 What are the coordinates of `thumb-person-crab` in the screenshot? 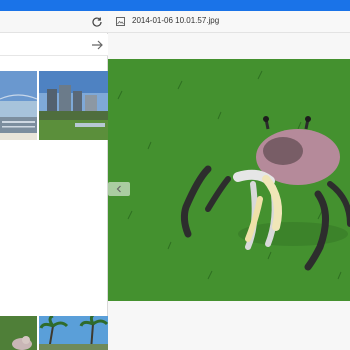 It's located at (18, 333).